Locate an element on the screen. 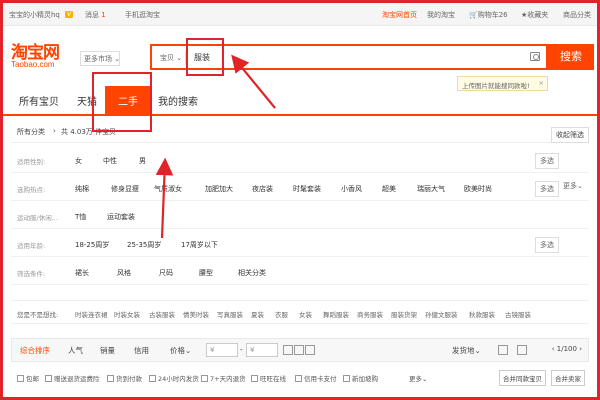 The width and height of the screenshot is (600, 400). arrow-to-search is located at coordinates (253, 81).